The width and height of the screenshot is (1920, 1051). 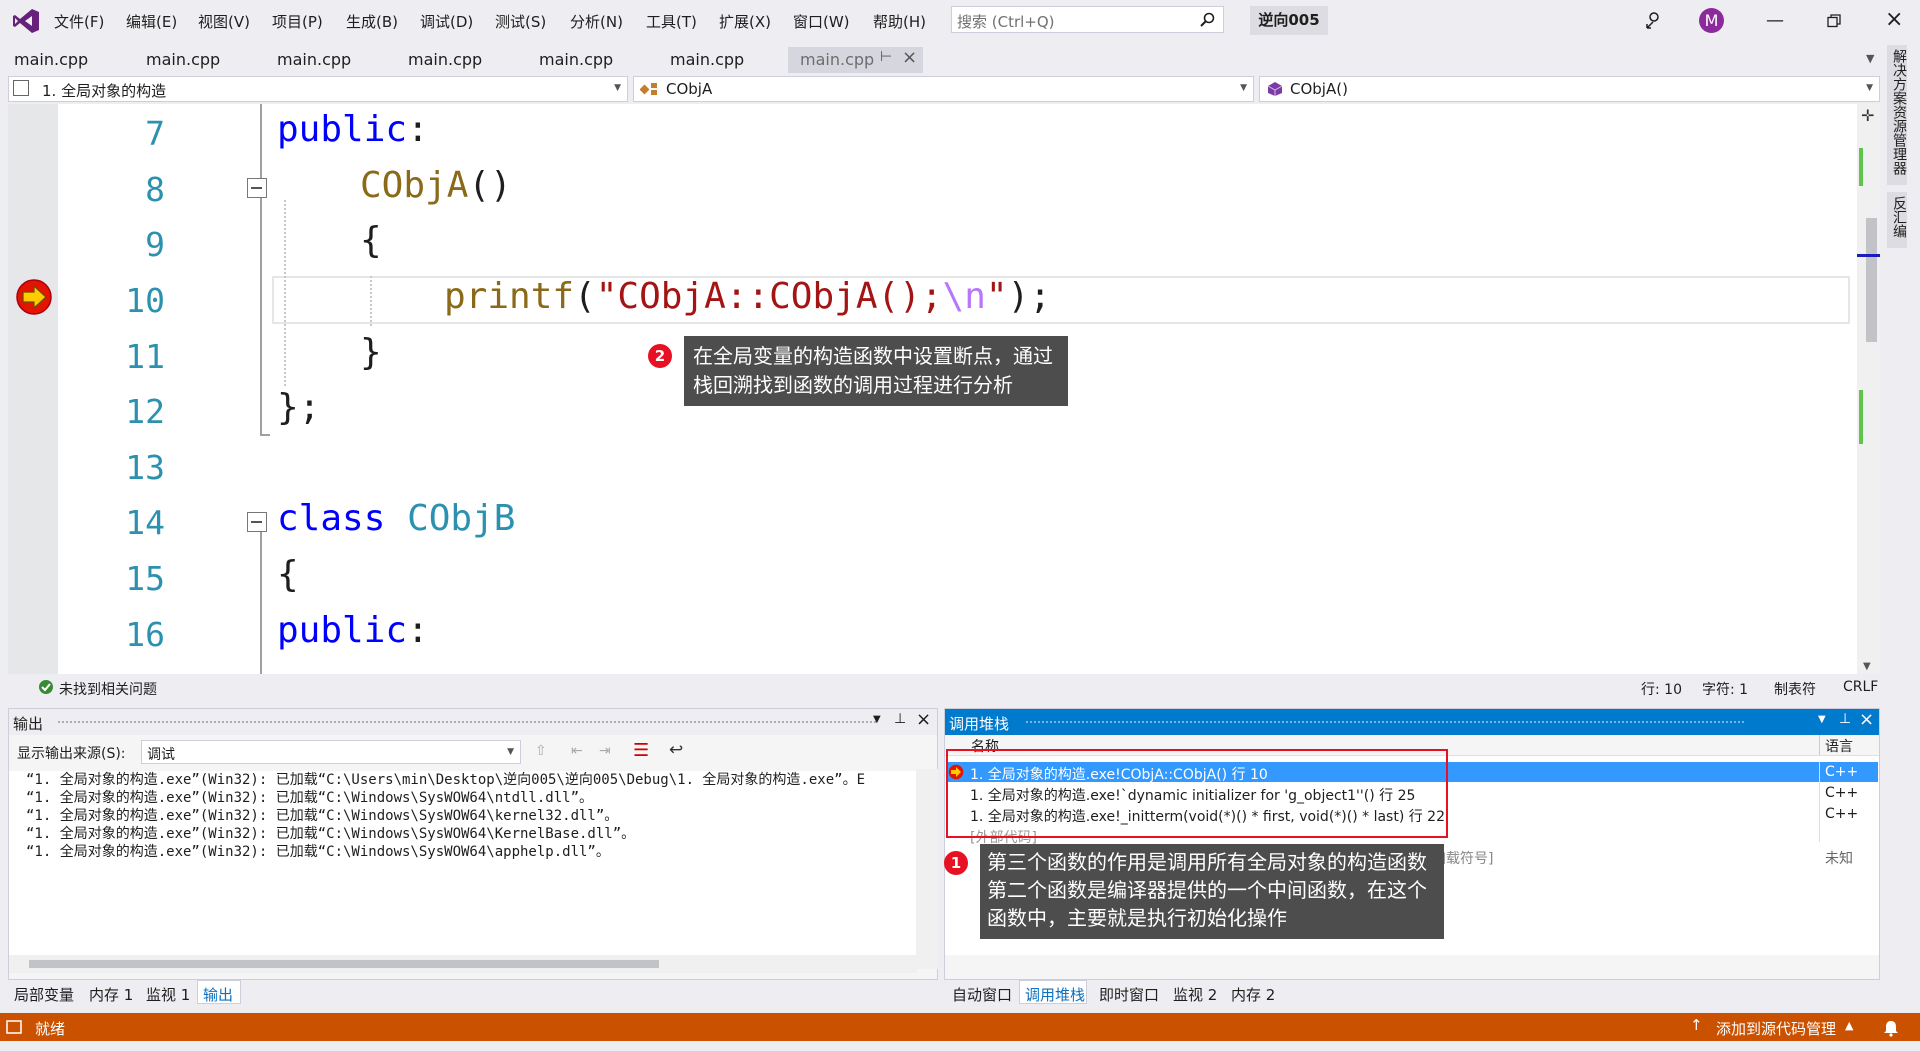 I want to click on tab-main-cpp-3: main.cpp, so click(x=314, y=59).